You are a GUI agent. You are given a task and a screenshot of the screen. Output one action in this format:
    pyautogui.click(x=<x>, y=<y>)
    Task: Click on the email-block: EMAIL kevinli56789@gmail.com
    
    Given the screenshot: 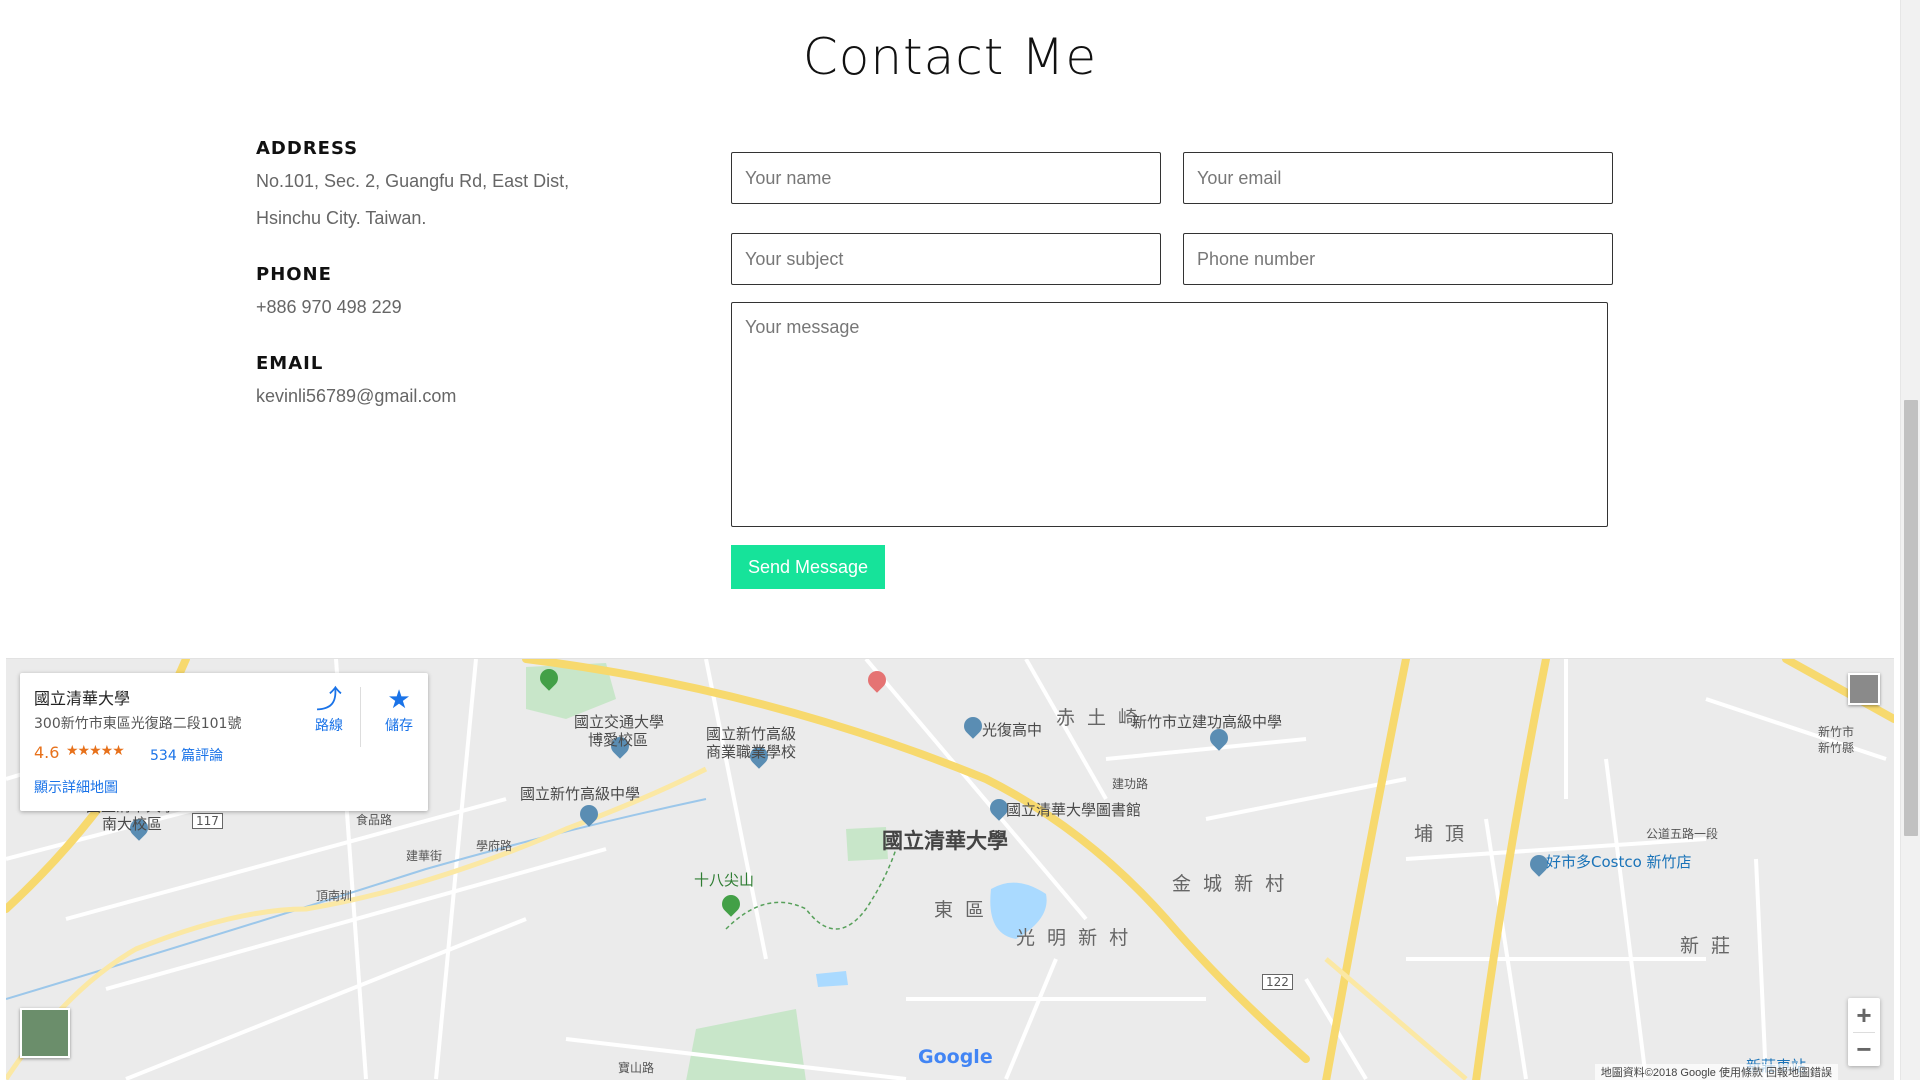 What is the action you would take?
    pyautogui.click(x=456, y=384)
    